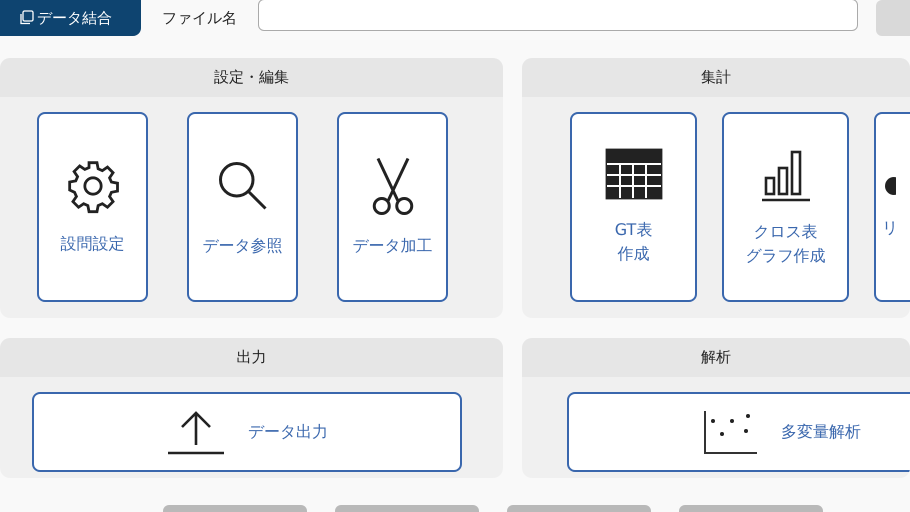 The width and height of the screenshot is (910, 512). Describe the element at coordinates (893, 18) in the screenshot. I see `toolbar-button` at that location.